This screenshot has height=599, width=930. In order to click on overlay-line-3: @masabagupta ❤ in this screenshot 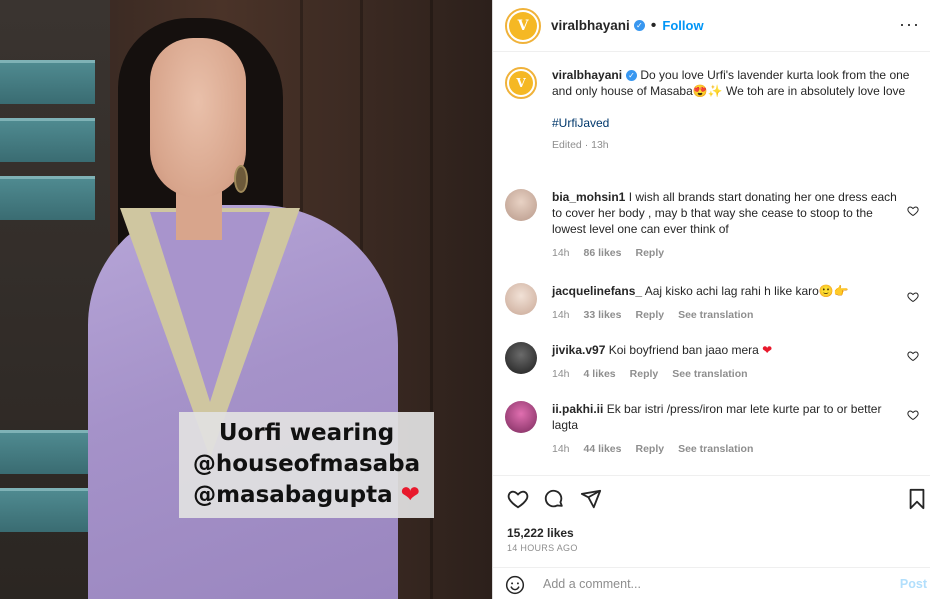, I will do `click(306, 495)`.